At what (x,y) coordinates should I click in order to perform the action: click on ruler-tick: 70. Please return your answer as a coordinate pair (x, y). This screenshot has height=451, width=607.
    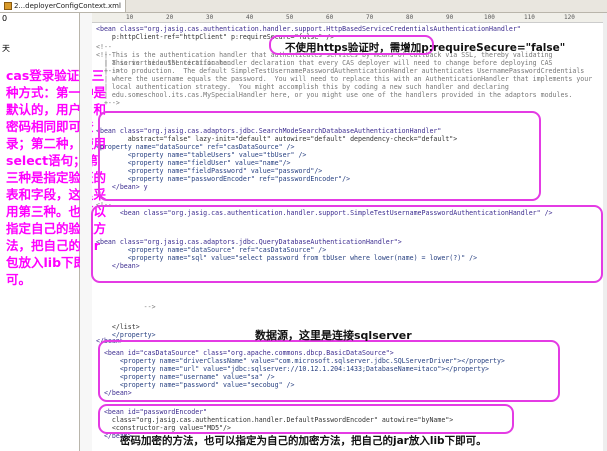
    Looking at the image, I should click on (370, 17).